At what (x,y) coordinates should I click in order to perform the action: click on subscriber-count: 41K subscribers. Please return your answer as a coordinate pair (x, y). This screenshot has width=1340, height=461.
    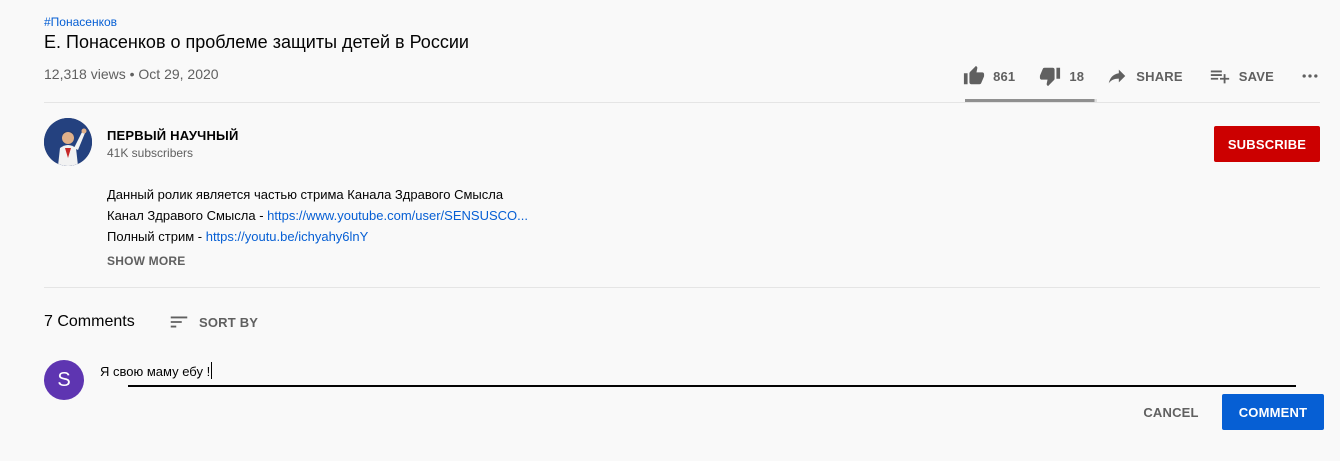
    Looking at the image, I should click on (150, 153).